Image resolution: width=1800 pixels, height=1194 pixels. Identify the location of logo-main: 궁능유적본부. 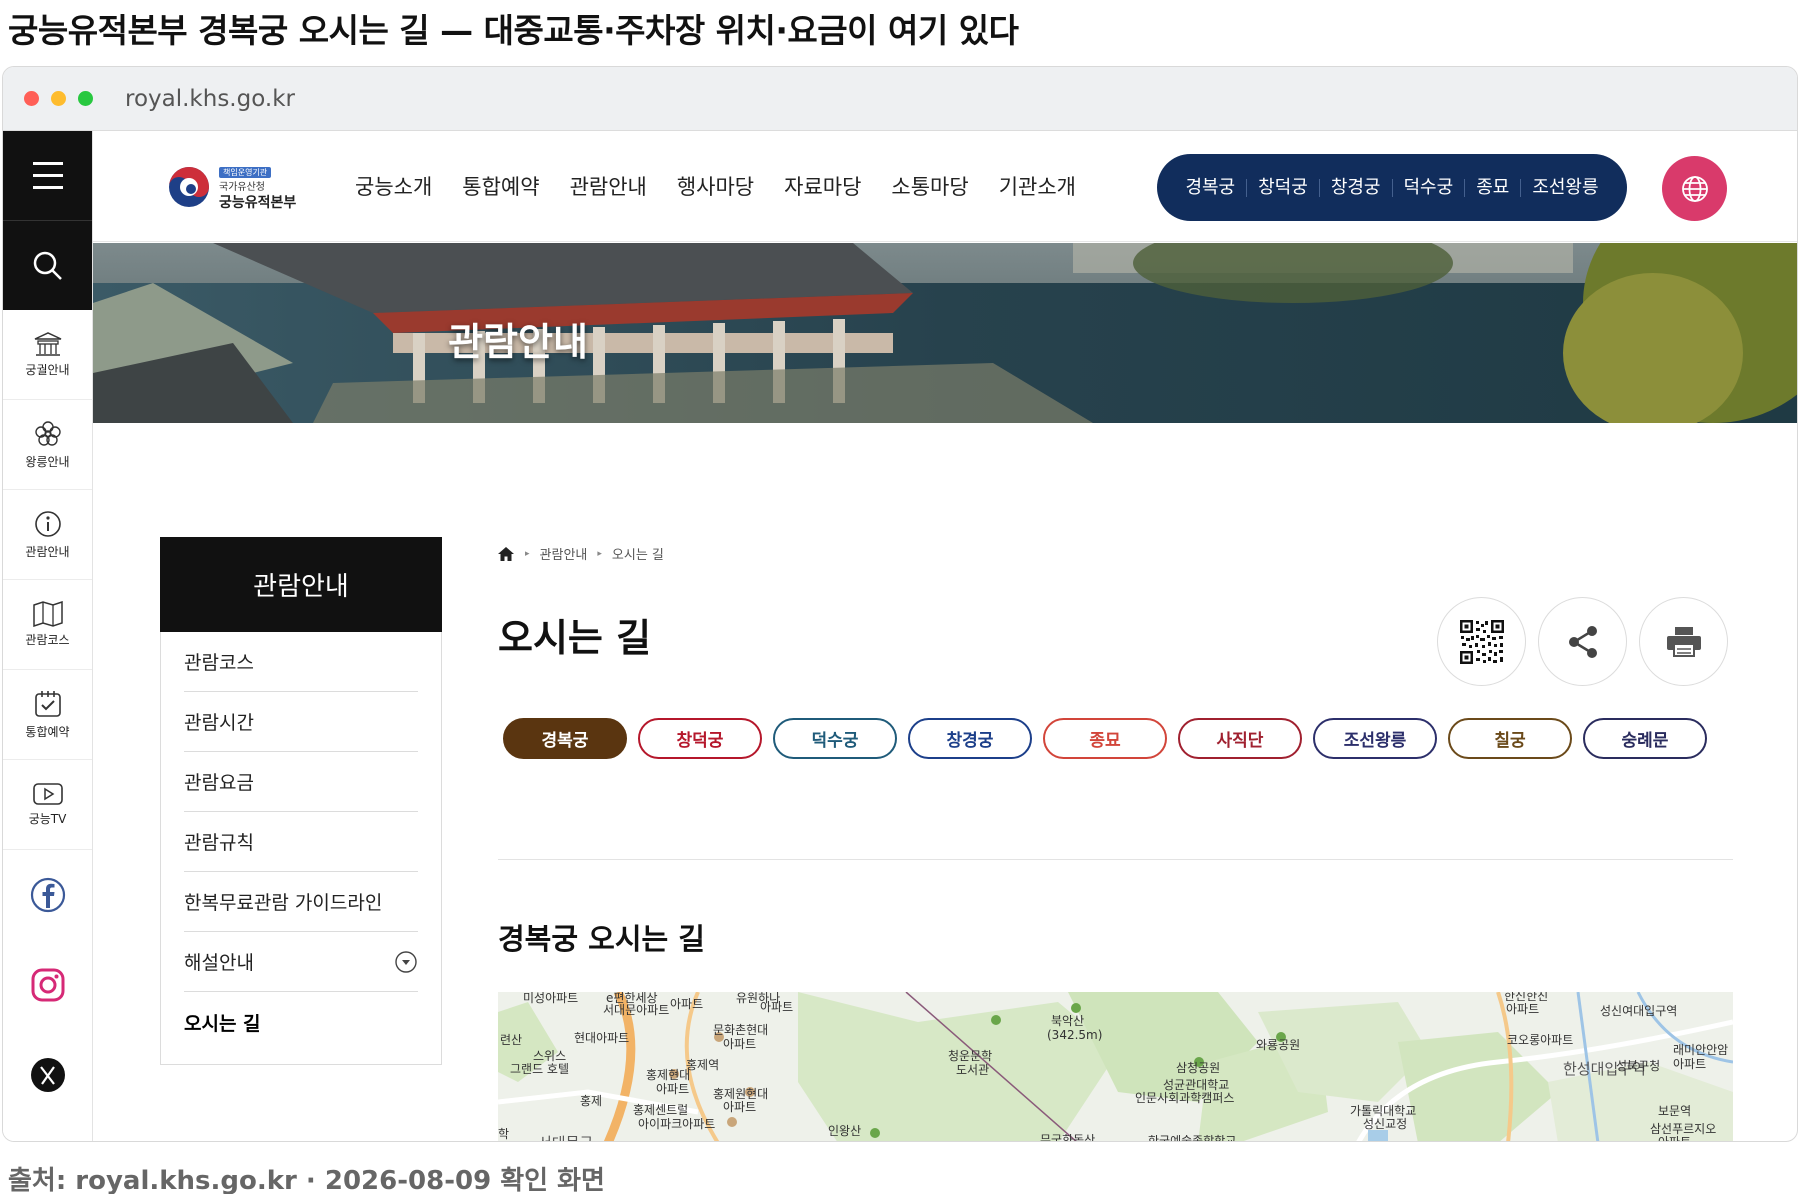
(258, 203).